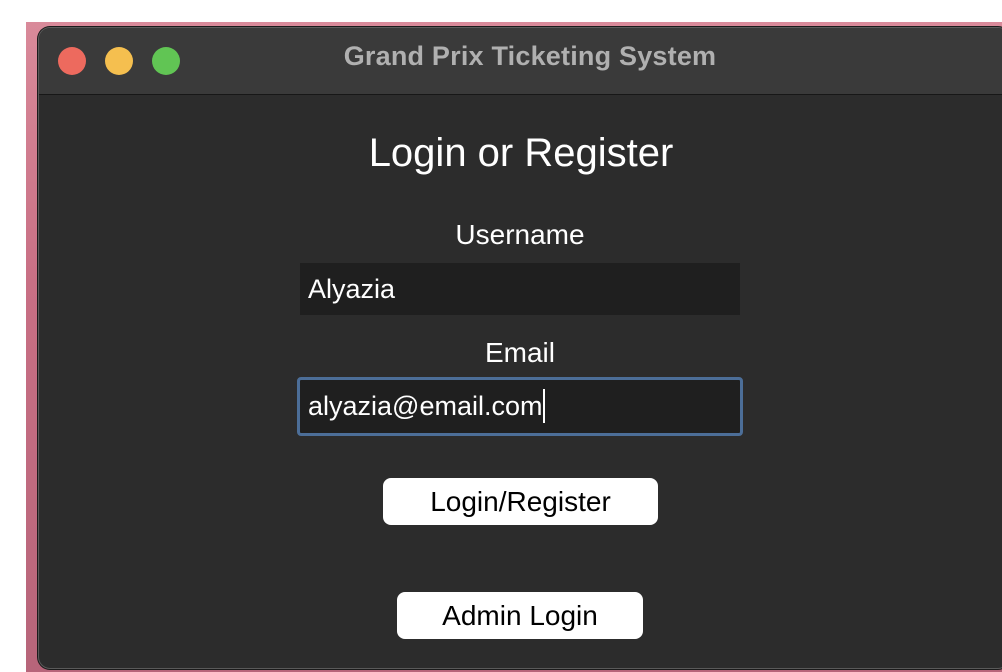 The width and height of the screenshot is (1002, 672). Describe the element at coordinates (520, 501) in the screenshot. I see `login-register-button: Login/Register` at that location.